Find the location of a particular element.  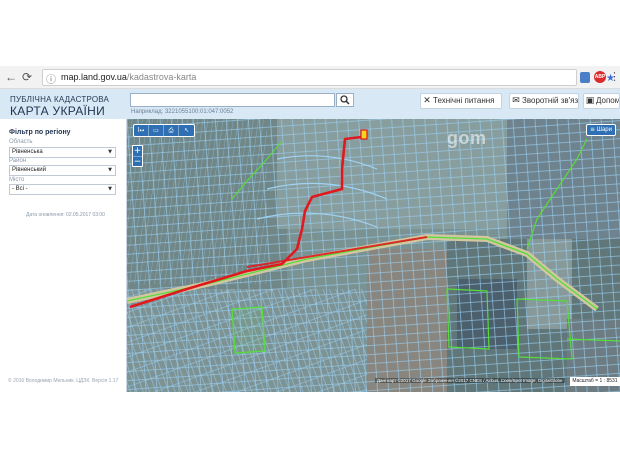

city-select: - Всі - ▼ is located at coordinates (62, 189).